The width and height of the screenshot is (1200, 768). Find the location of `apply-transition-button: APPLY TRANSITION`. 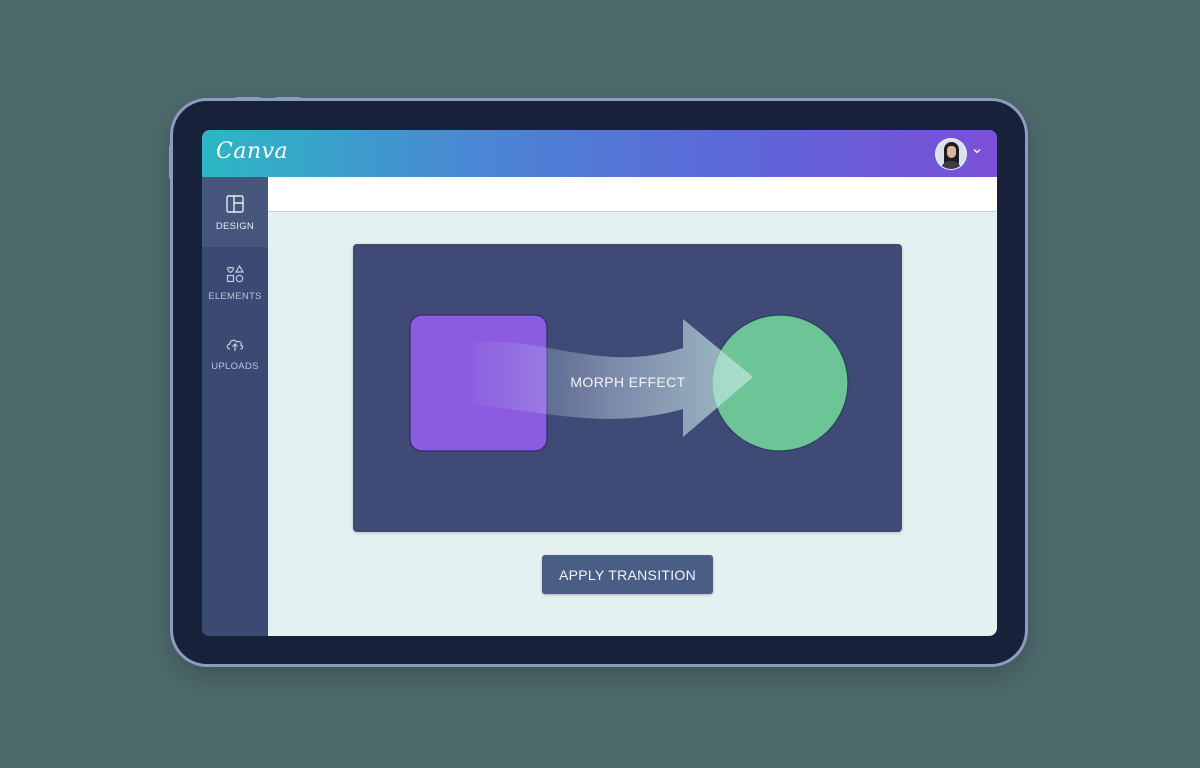

apply-transition-button: APPLY TRANSITION is located at coordinates (627, 574).